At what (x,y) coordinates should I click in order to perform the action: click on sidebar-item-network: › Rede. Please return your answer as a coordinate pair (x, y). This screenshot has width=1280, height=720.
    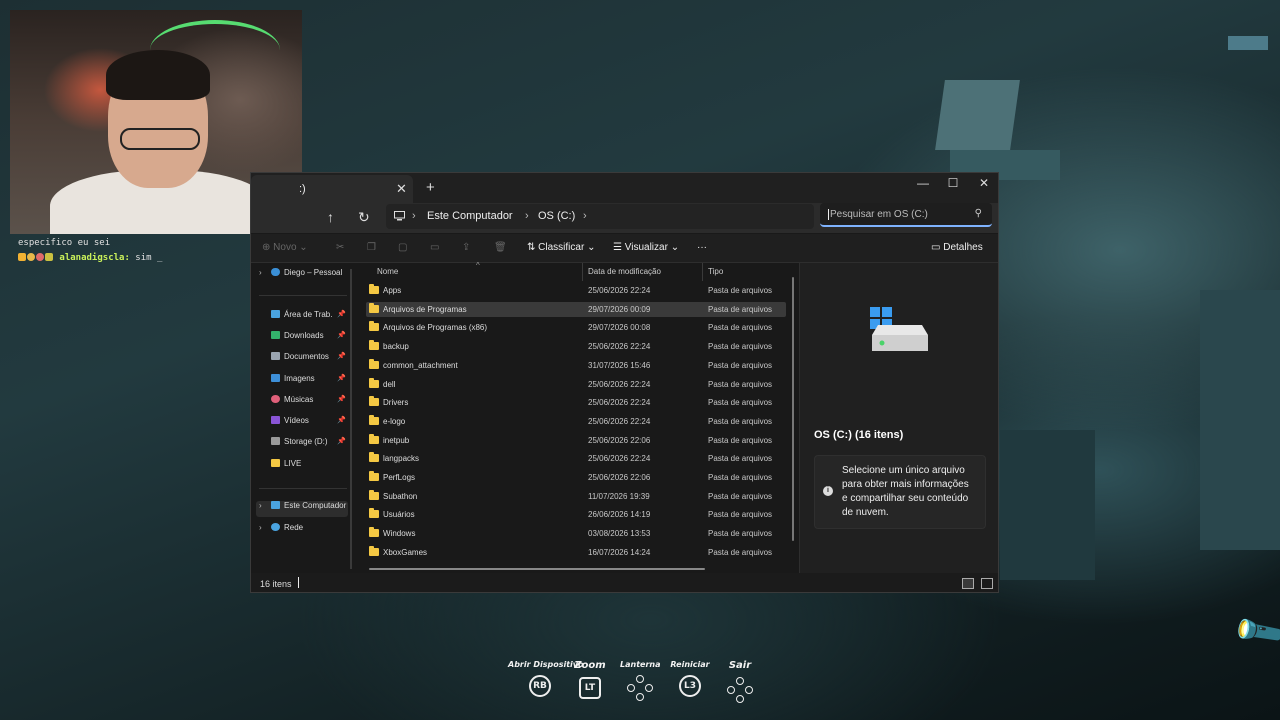
    Looking at the image, I should click on (281, 531).